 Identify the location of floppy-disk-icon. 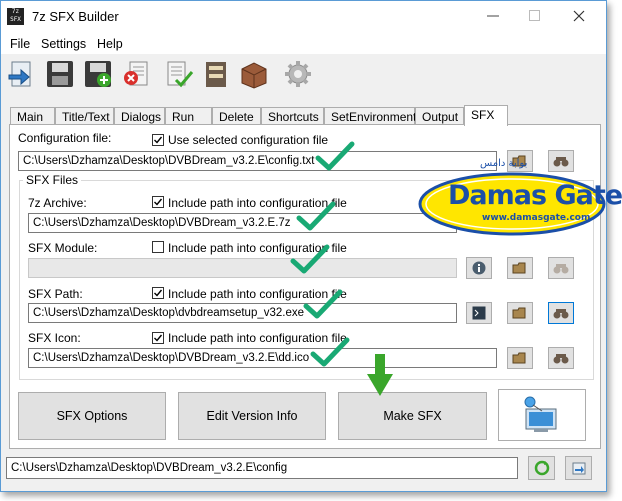
(60, 74).